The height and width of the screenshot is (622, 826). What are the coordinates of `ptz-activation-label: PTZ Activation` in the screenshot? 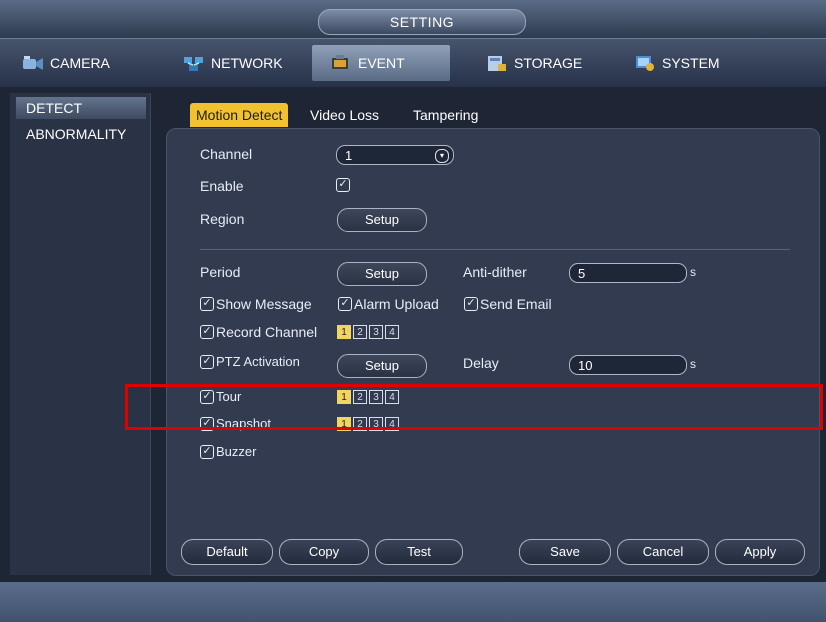 It's located at (258, 361).